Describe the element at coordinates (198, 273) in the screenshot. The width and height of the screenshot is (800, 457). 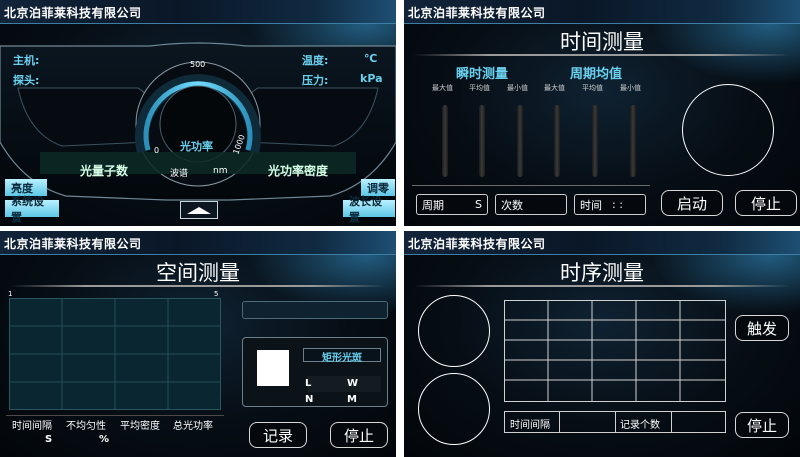
I see `page-title: 空间测量` at that location.